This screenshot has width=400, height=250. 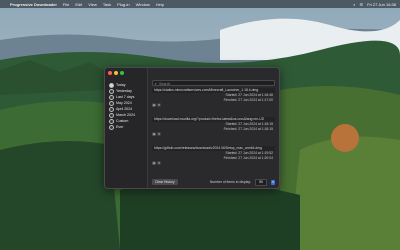 I want to click on zoom-button, so click(x=122, y=73).